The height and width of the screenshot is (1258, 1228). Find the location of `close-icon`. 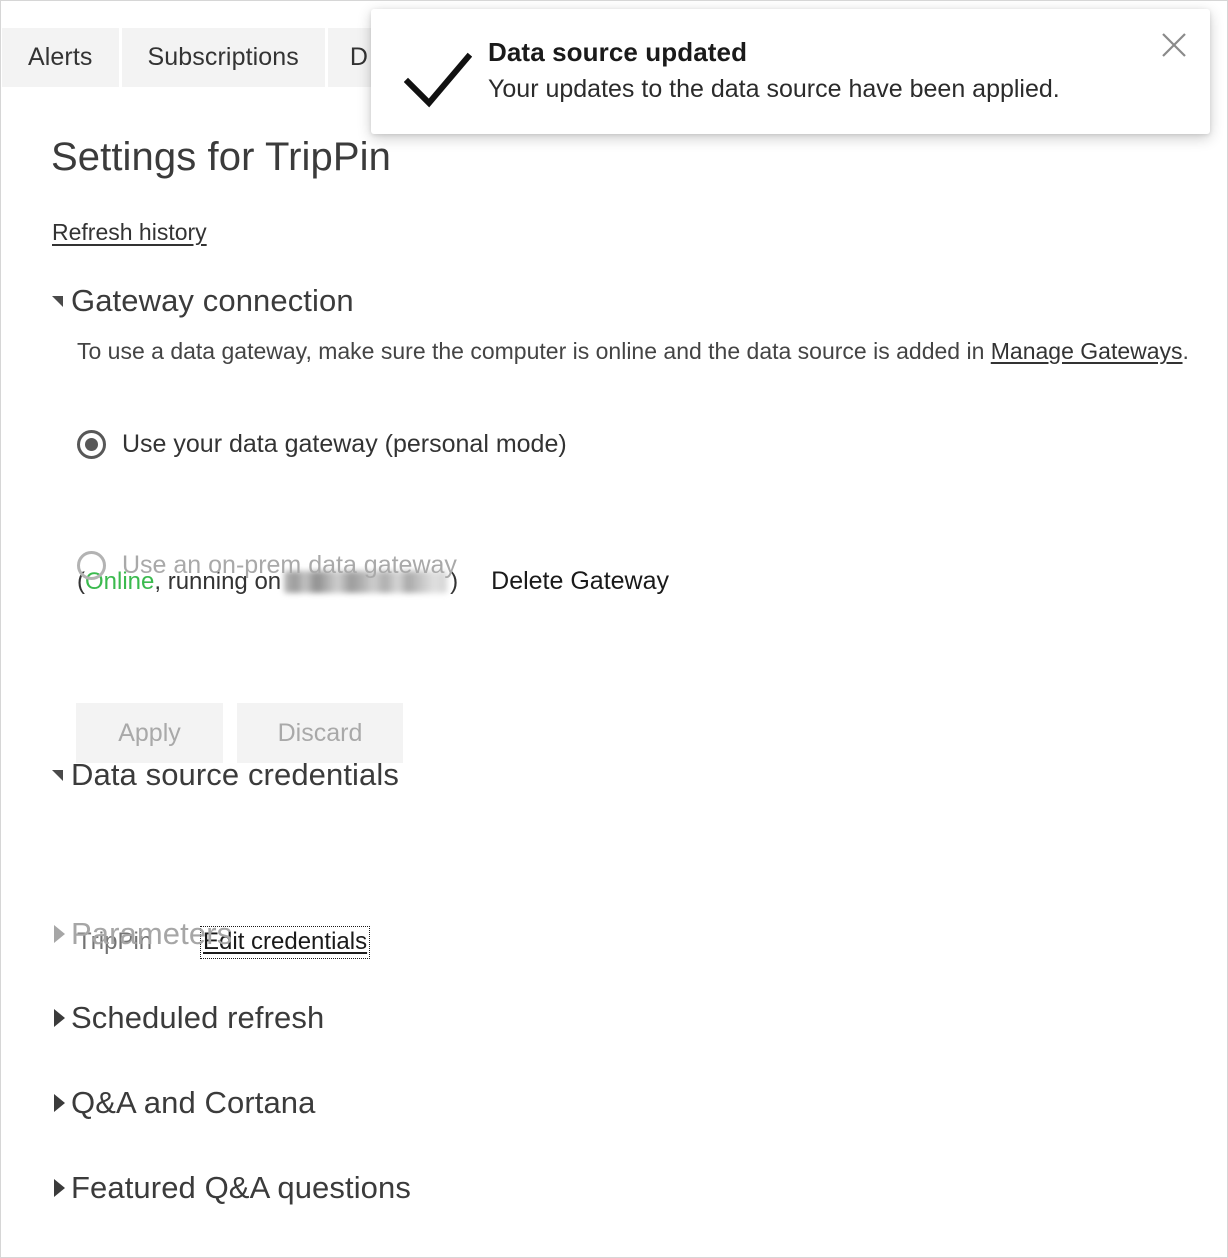

close-icon is located at coordinates (1174, 45).